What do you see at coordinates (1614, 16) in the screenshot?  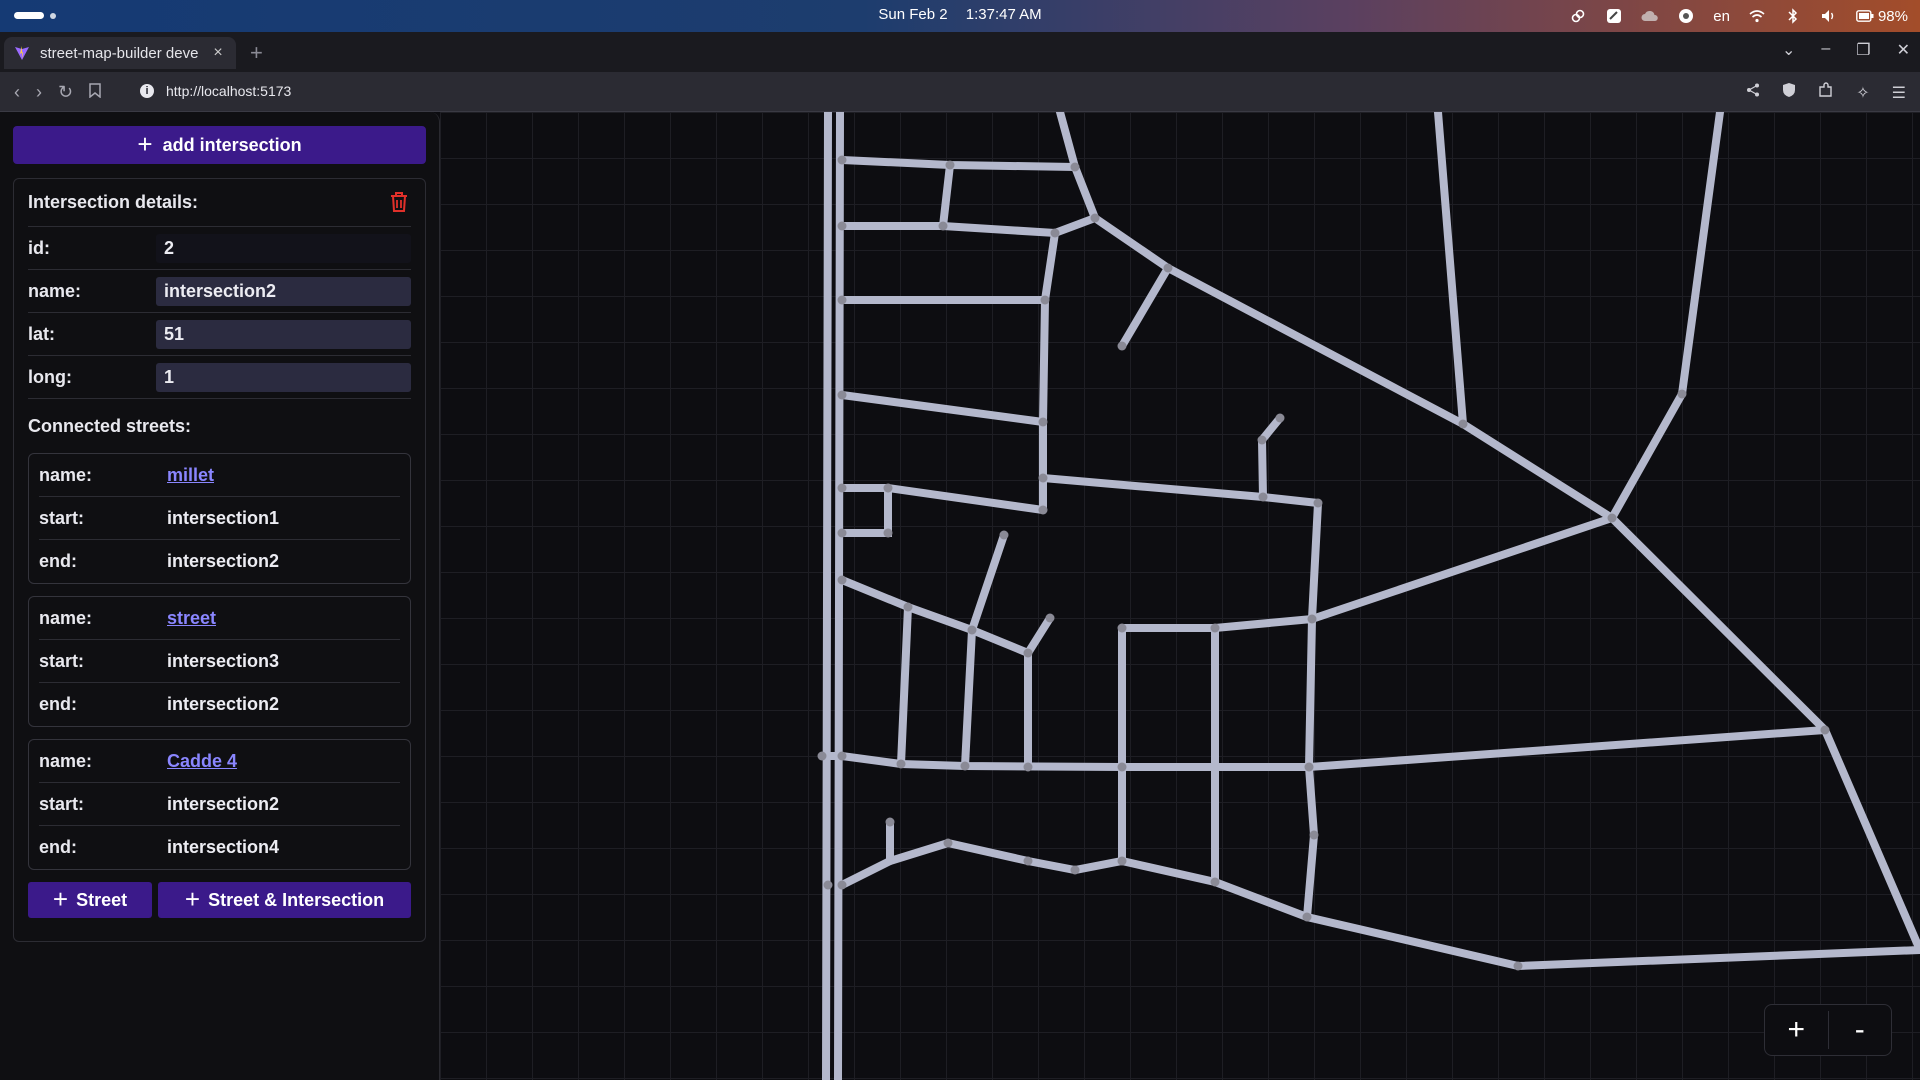 I see `app-tray-icon` at bounding box center [1614, 16].